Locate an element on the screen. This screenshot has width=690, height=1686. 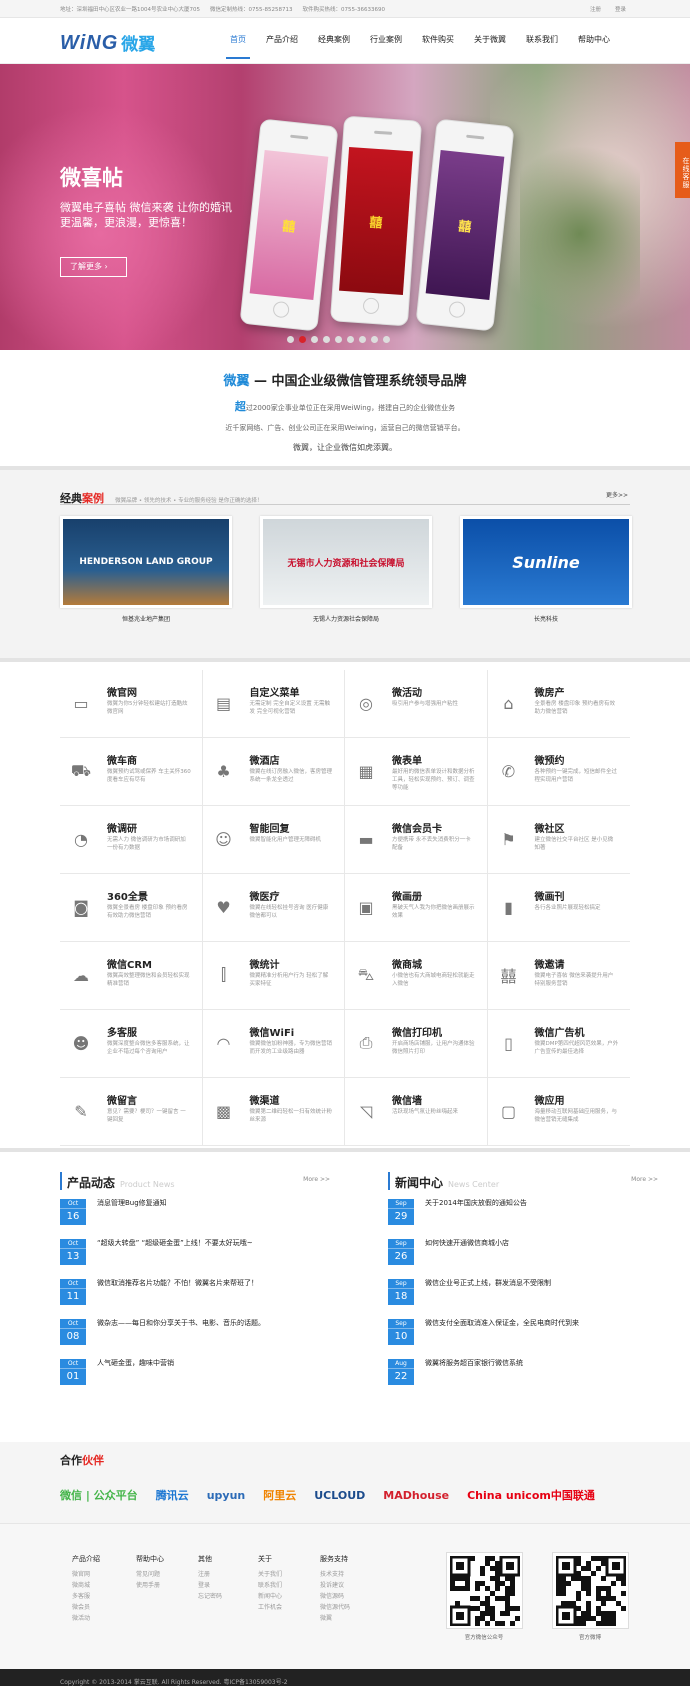
nav-products: 产品介绍 is located at coordinates (282, 39).